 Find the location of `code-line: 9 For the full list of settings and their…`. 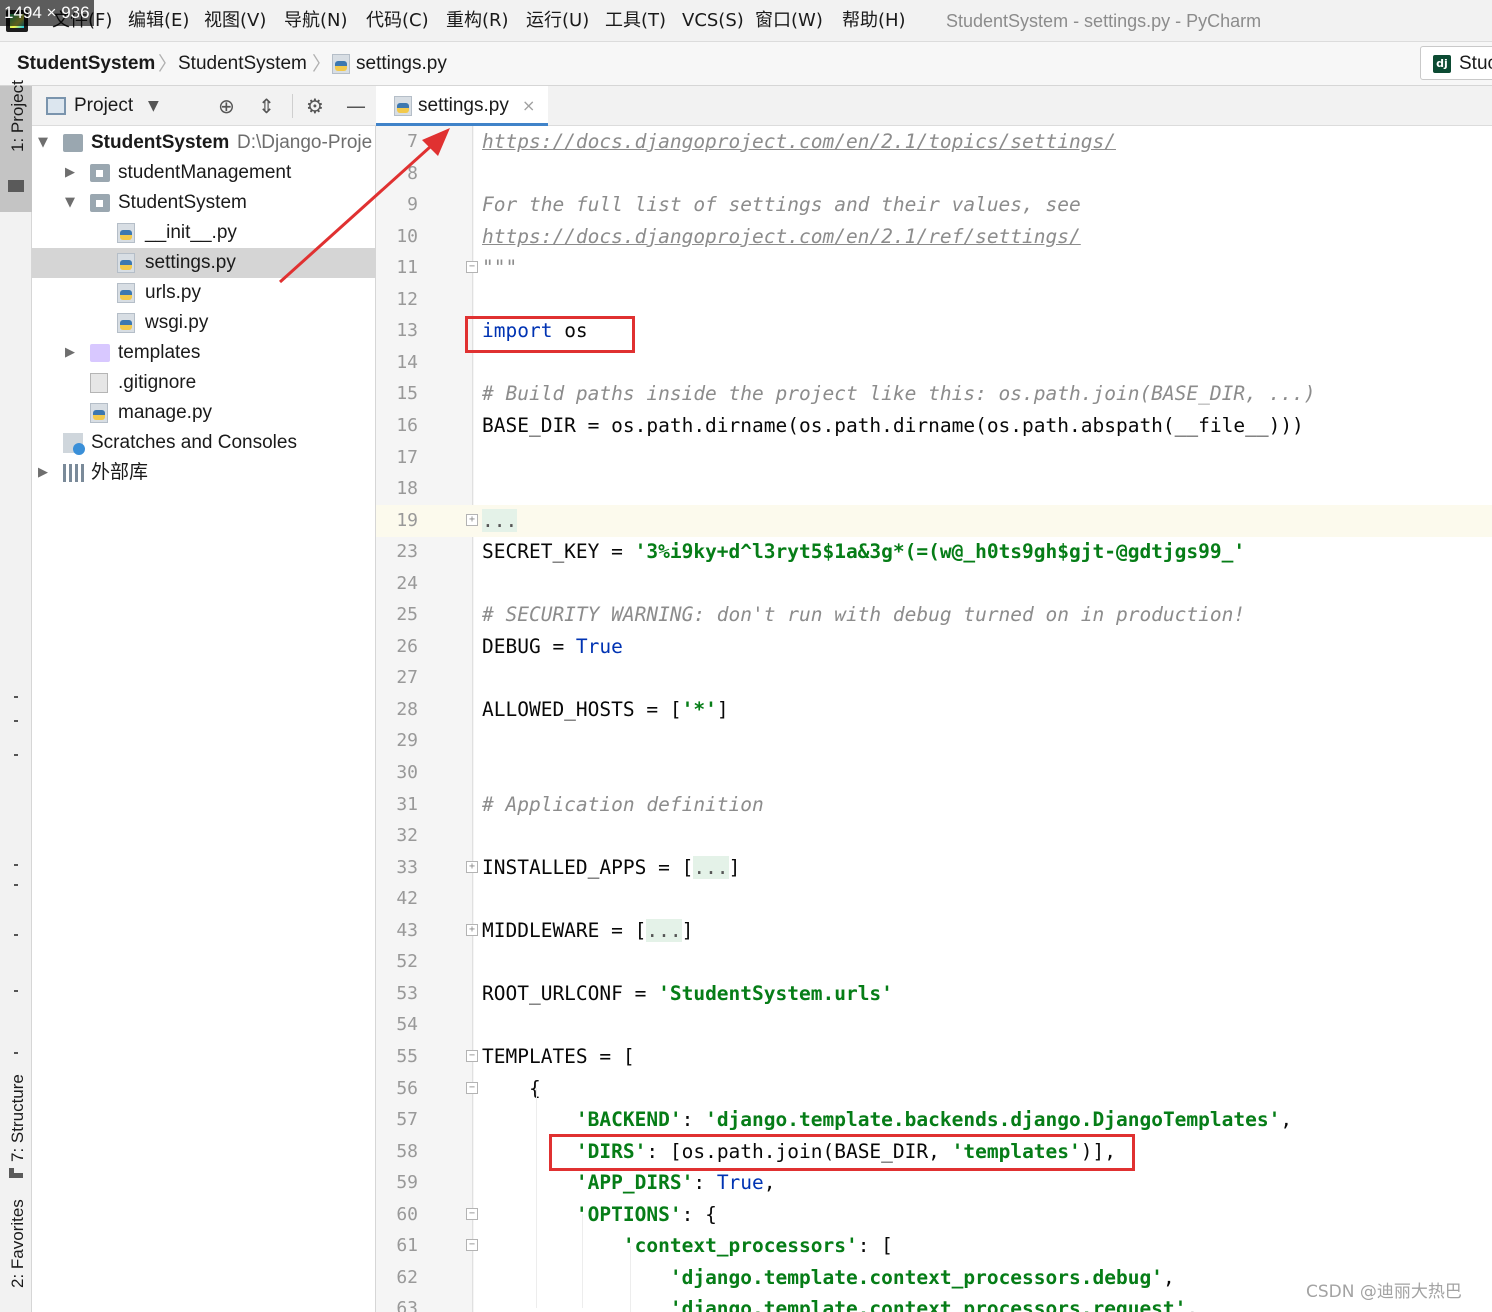

code-line: 9 For the full list of settings and their… is located at coordinates (934, 205).